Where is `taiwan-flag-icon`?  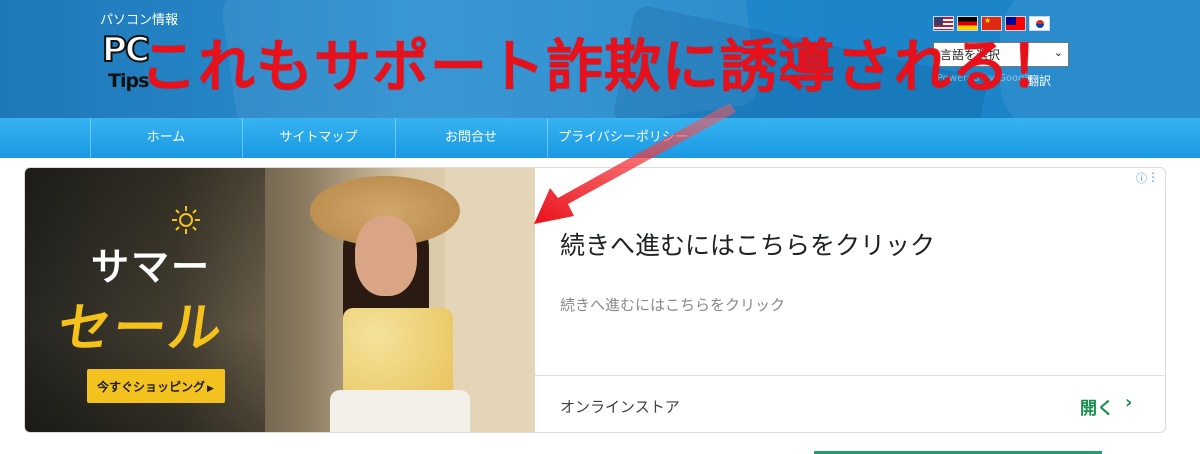 taiwan-flag-icon is located at coordinates (1015, 23).